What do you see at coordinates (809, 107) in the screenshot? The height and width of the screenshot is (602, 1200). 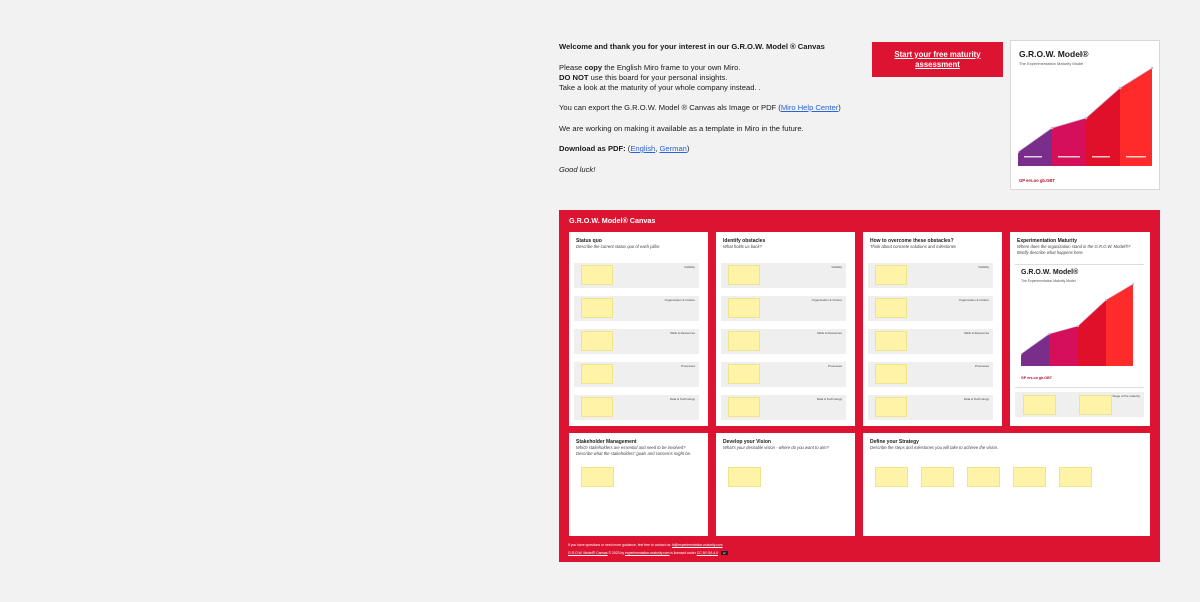 I see `miro-help-link: Miro Help Center` at bounding box center [809, 107].